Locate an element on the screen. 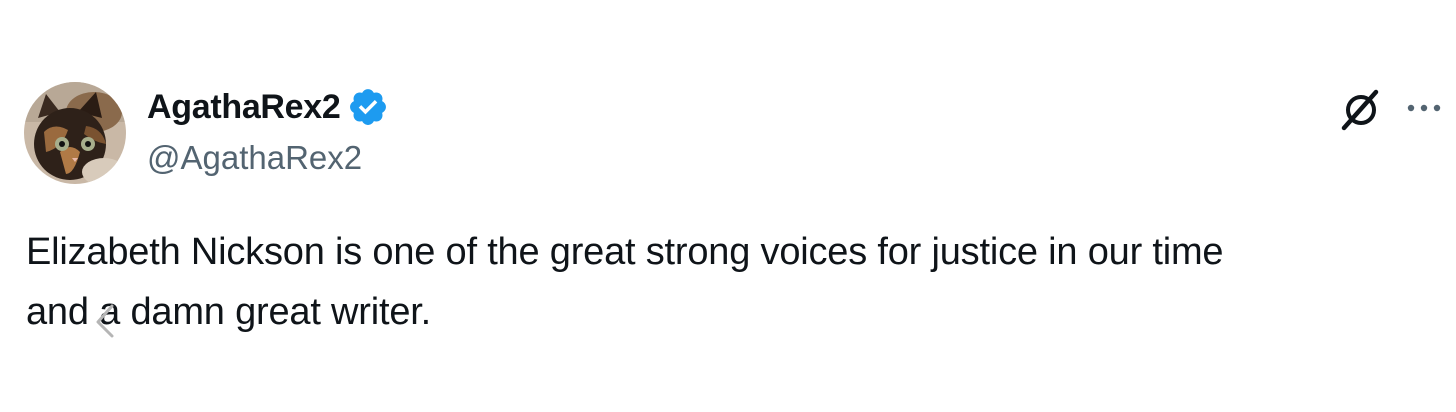 The width and height of the screenshot is (1456, 412). author-display-name: AgathaRex2 is located at coordinates (244, 107).